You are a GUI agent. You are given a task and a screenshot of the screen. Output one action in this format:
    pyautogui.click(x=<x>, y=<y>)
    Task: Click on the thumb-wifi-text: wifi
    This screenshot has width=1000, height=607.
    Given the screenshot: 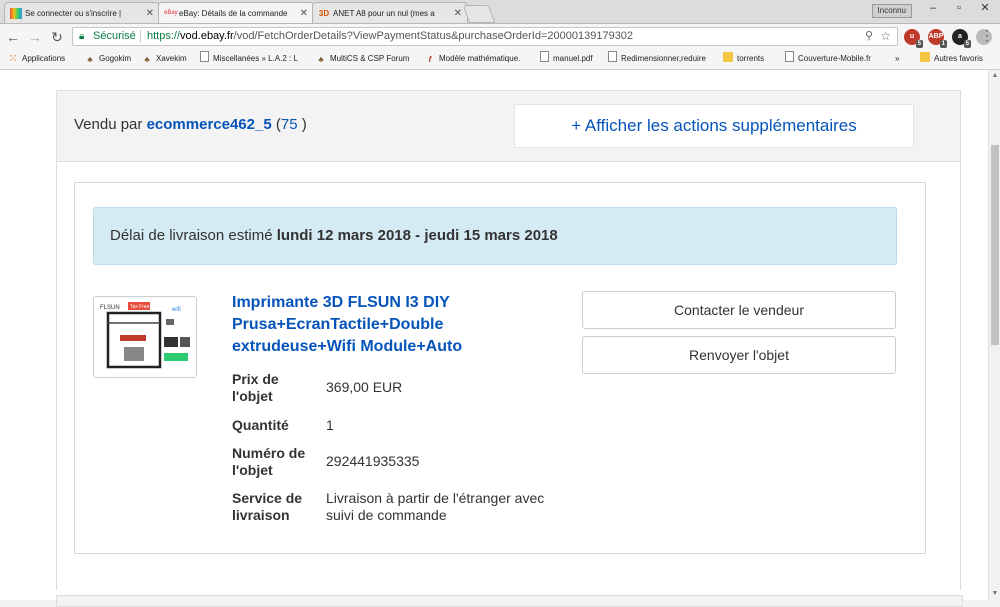 What is the action you would take?
    pyautogui.click(x=176, y=310)
    